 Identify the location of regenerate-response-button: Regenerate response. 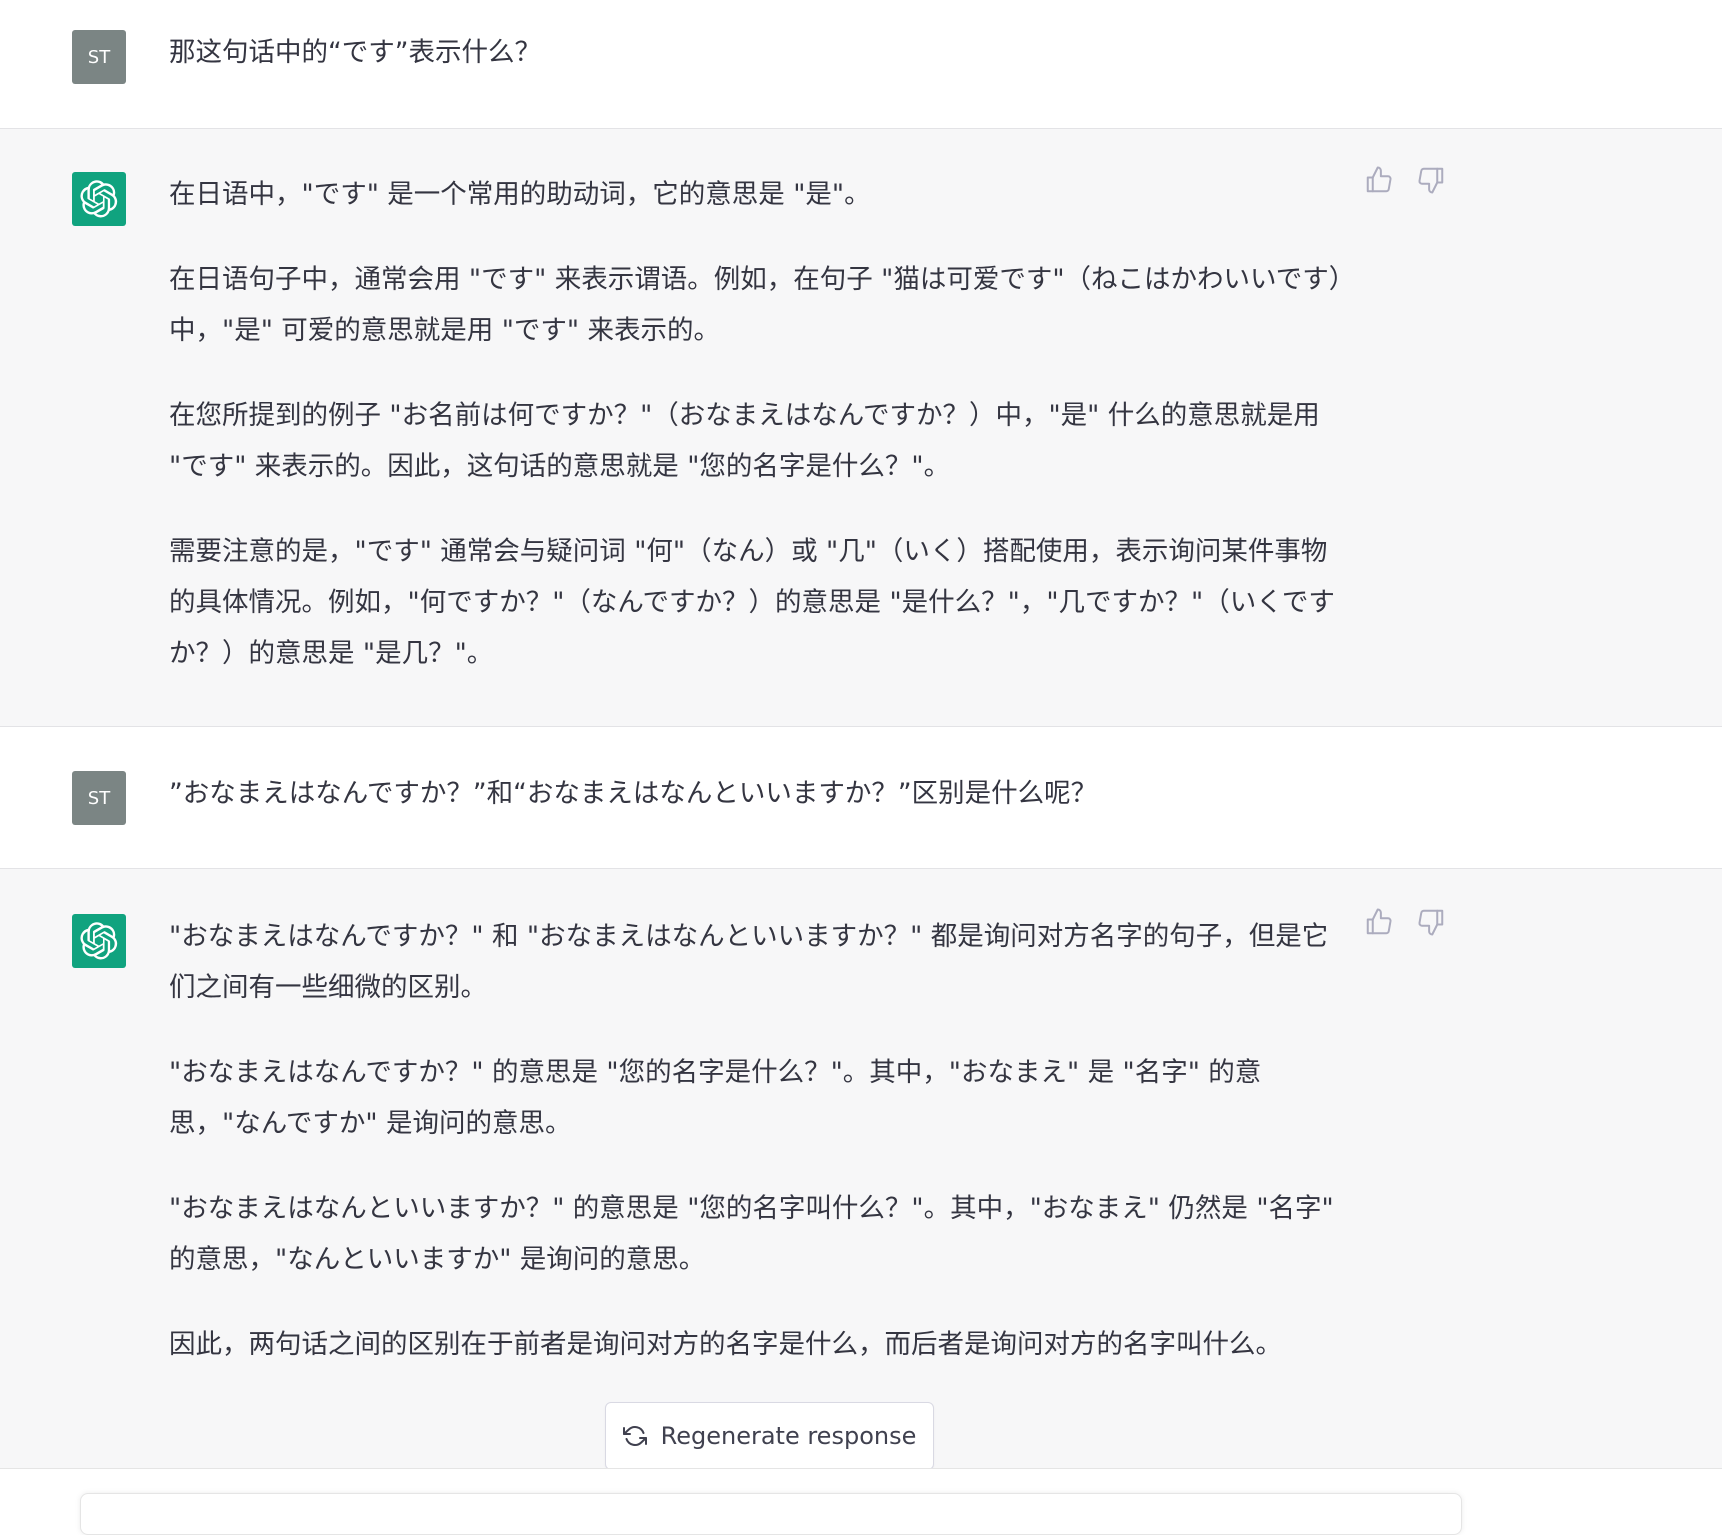
(769, 1436).